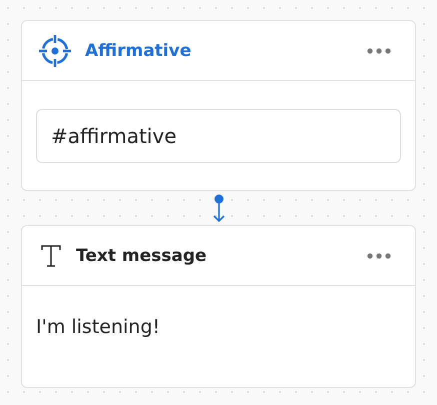  I want to click on text-icon, so click(51, 255).